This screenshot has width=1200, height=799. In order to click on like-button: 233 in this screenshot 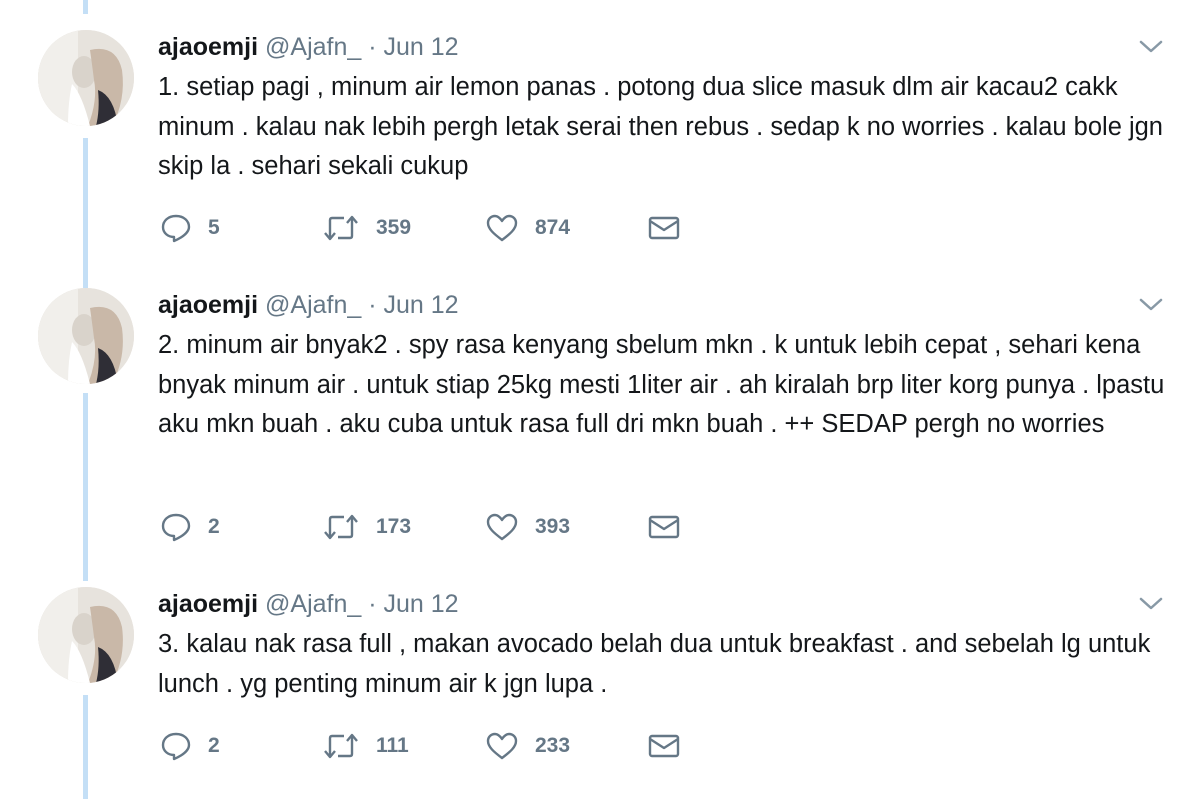, I will do `click(527, 746)`.